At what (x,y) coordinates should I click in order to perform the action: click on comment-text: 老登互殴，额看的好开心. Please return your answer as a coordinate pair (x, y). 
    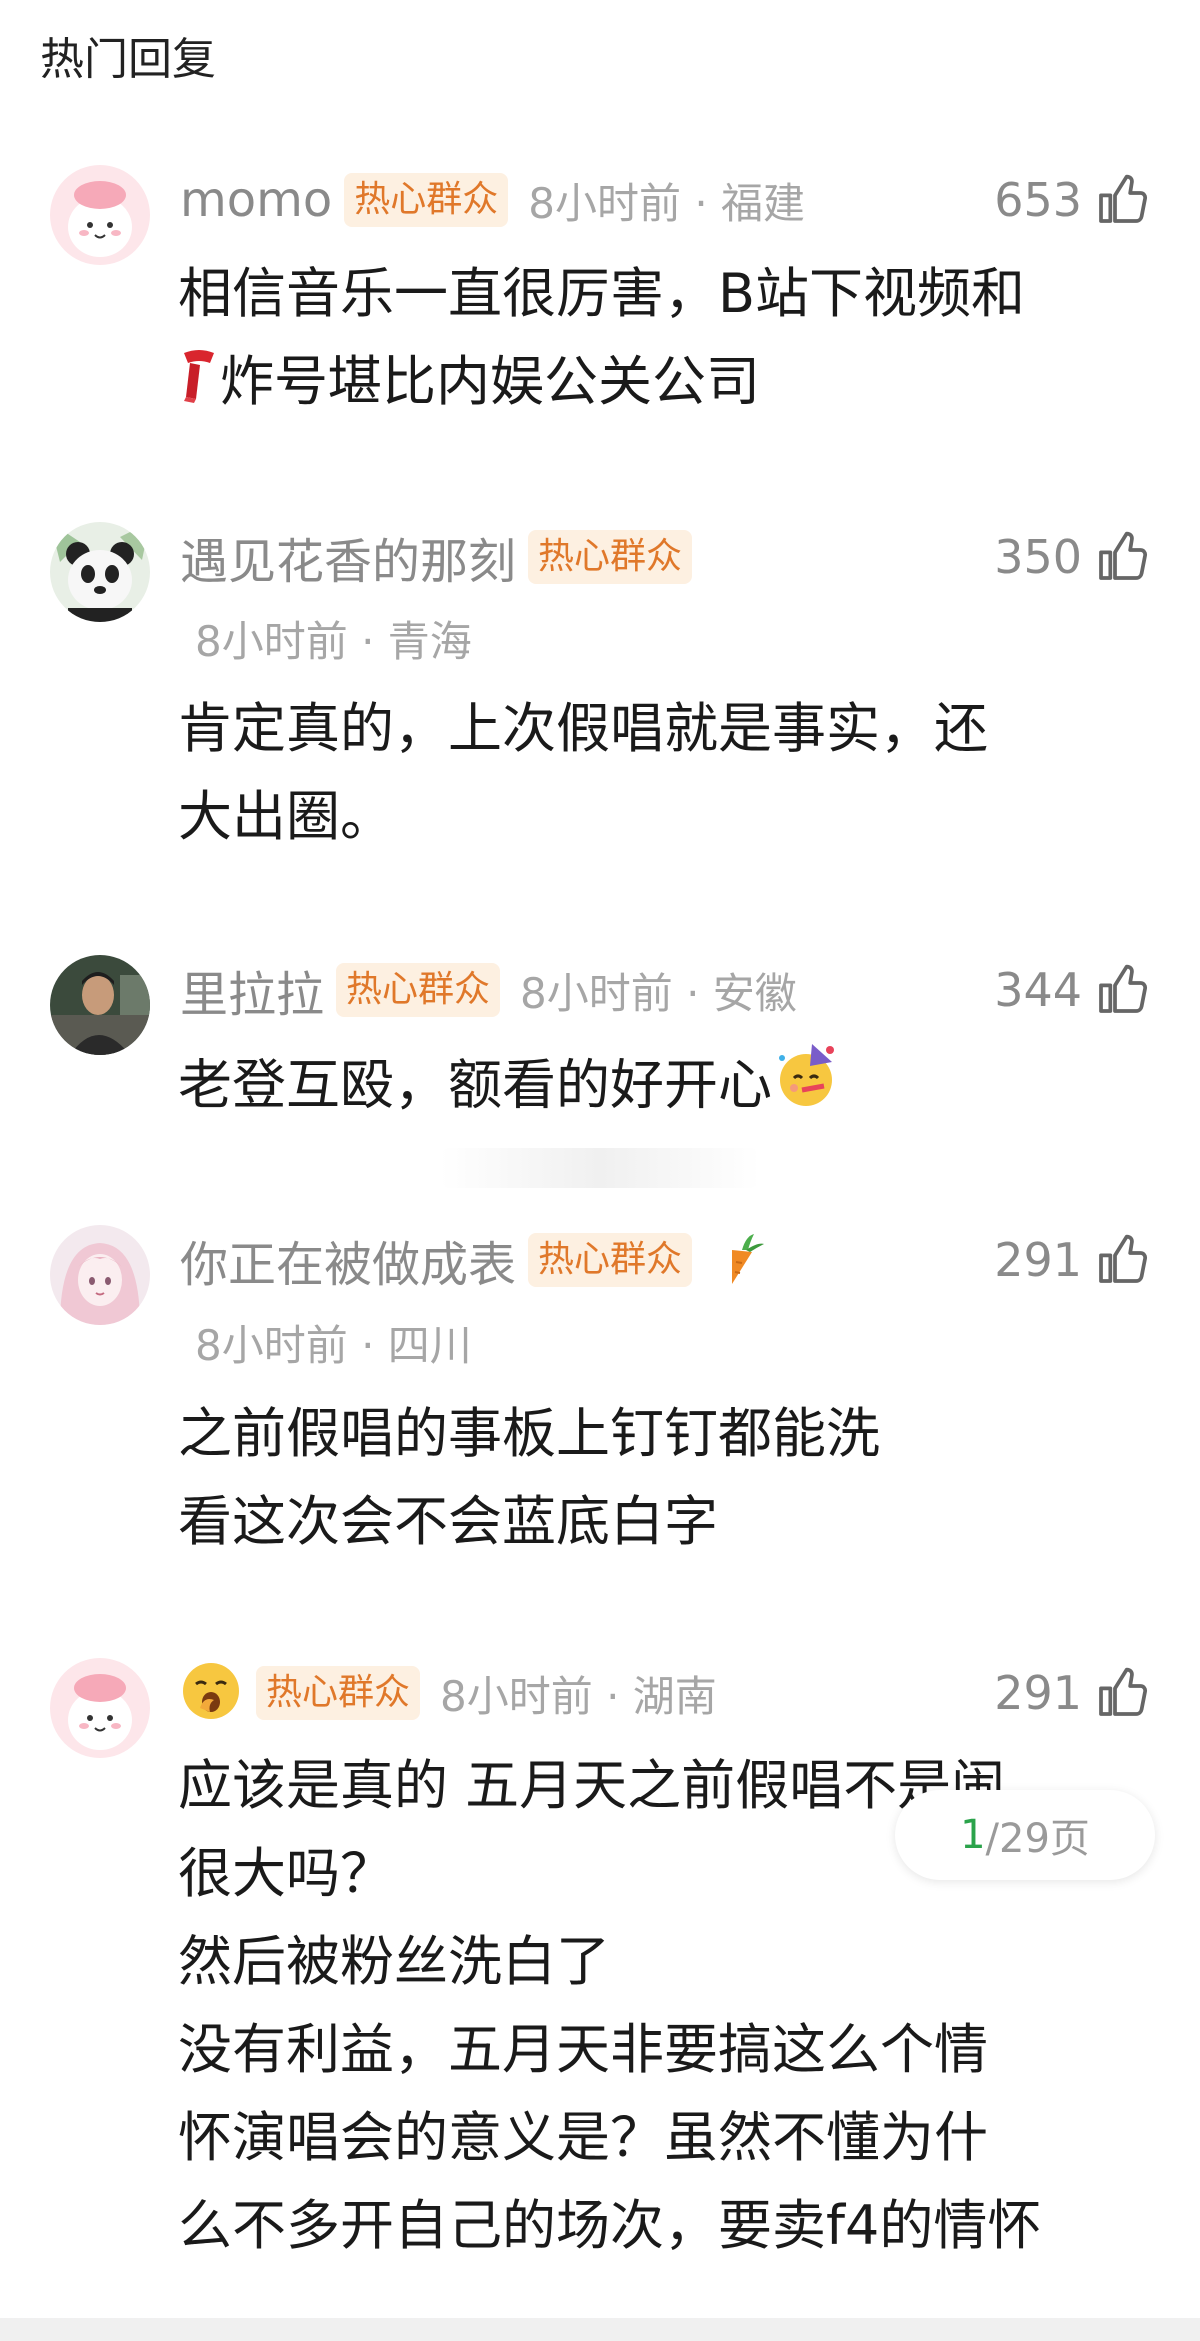
    Looking at the image, I should click on (673, 1089).